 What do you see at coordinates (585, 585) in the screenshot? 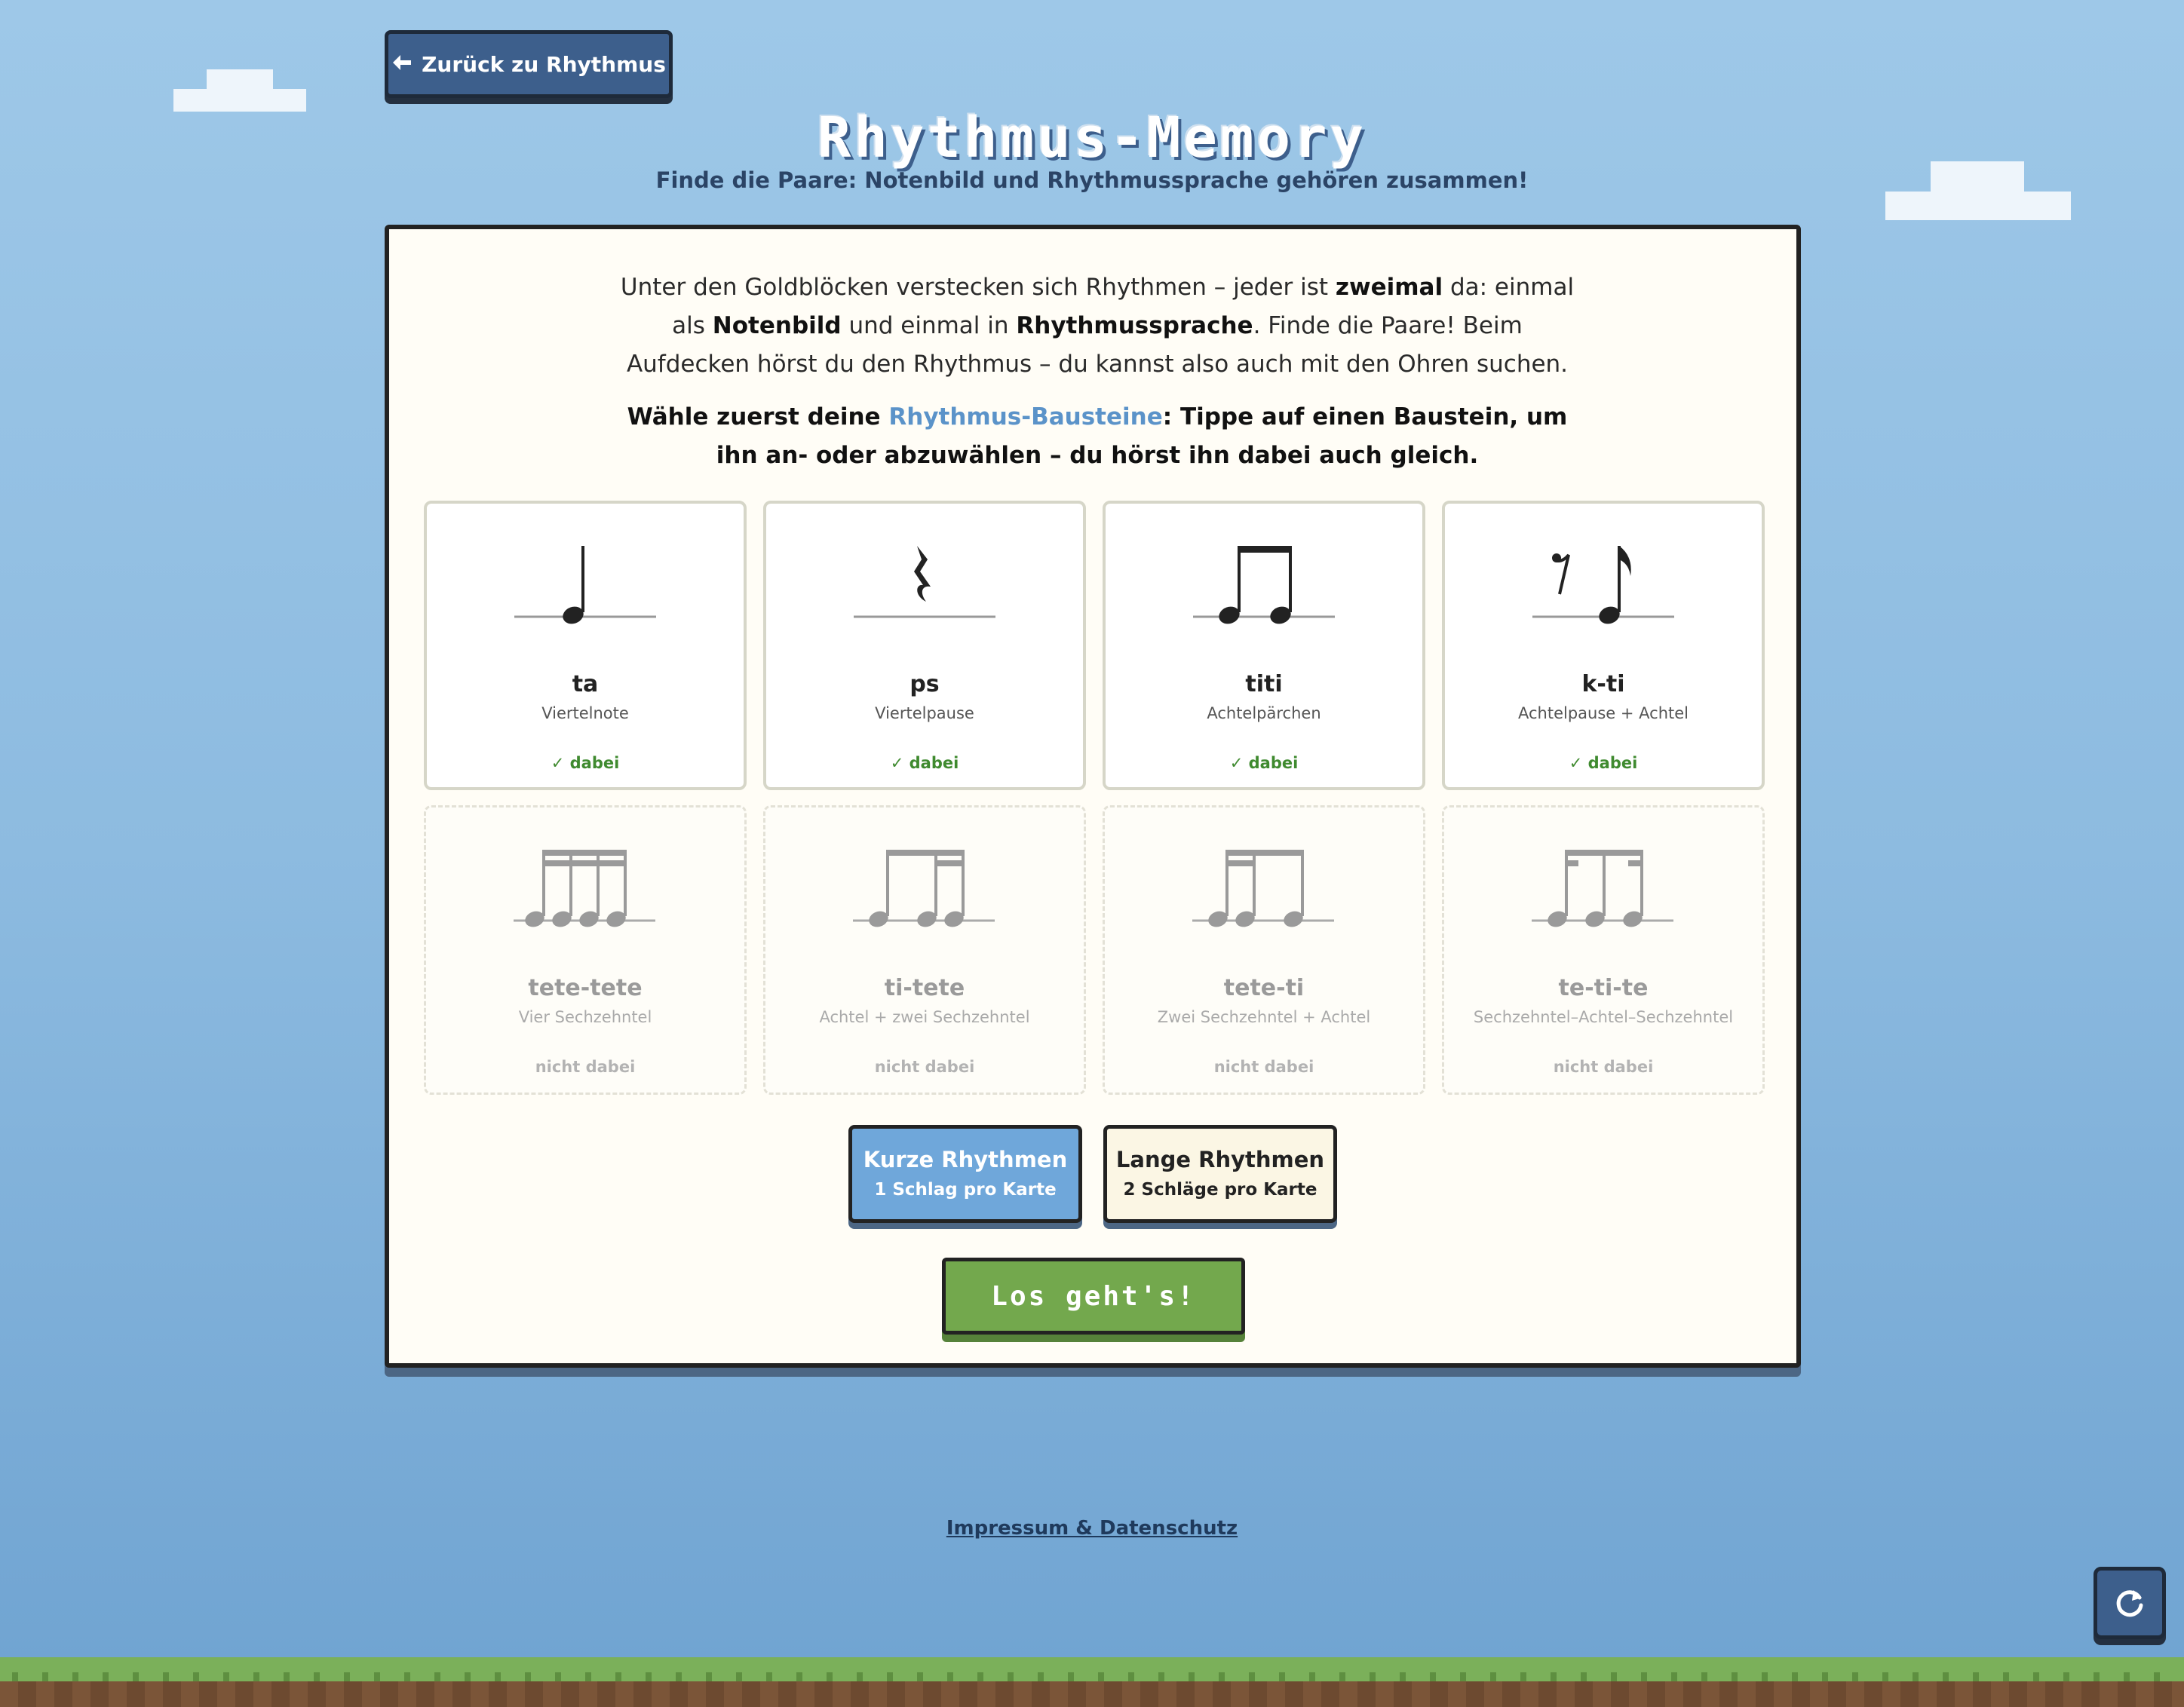
I see `quarter-note-icon` at bounding box center [585, 585].